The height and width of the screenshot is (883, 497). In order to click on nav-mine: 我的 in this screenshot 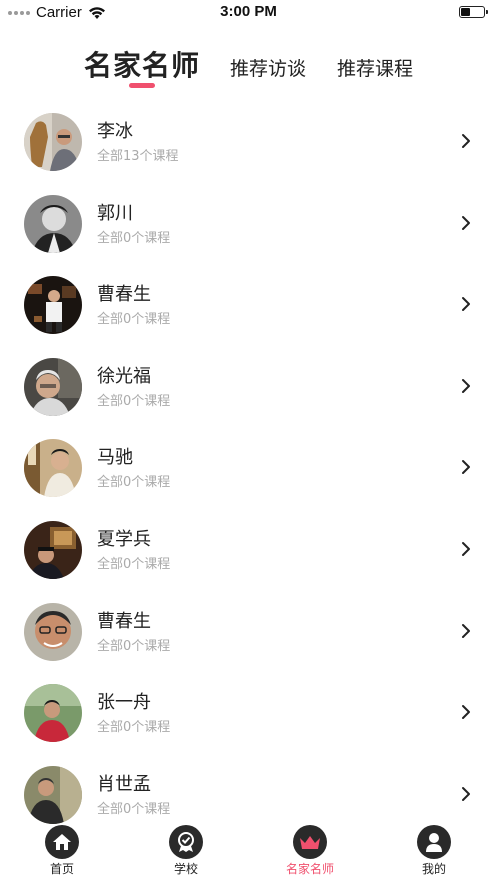, I will do `click(434, 851)`.